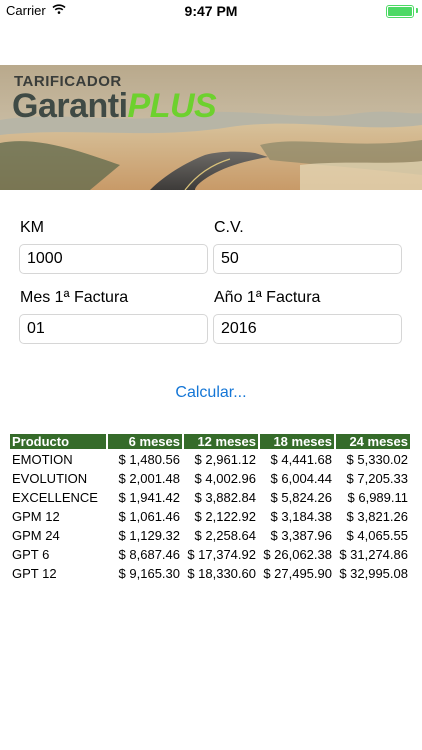 Image resolution: width=422 pixels, height=750 pixels. I want to click on product-name: EVOLUTION, so click(50, 478).